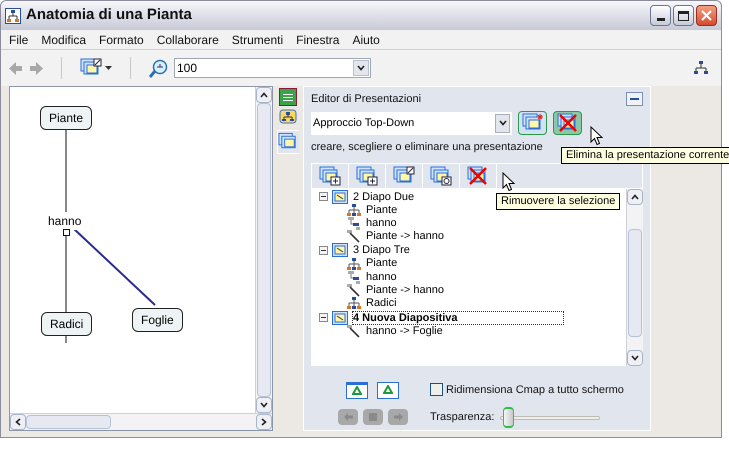 The width and height of the screenshot is (729, 455). I want to click on cursor-icon, so click(596, 136).